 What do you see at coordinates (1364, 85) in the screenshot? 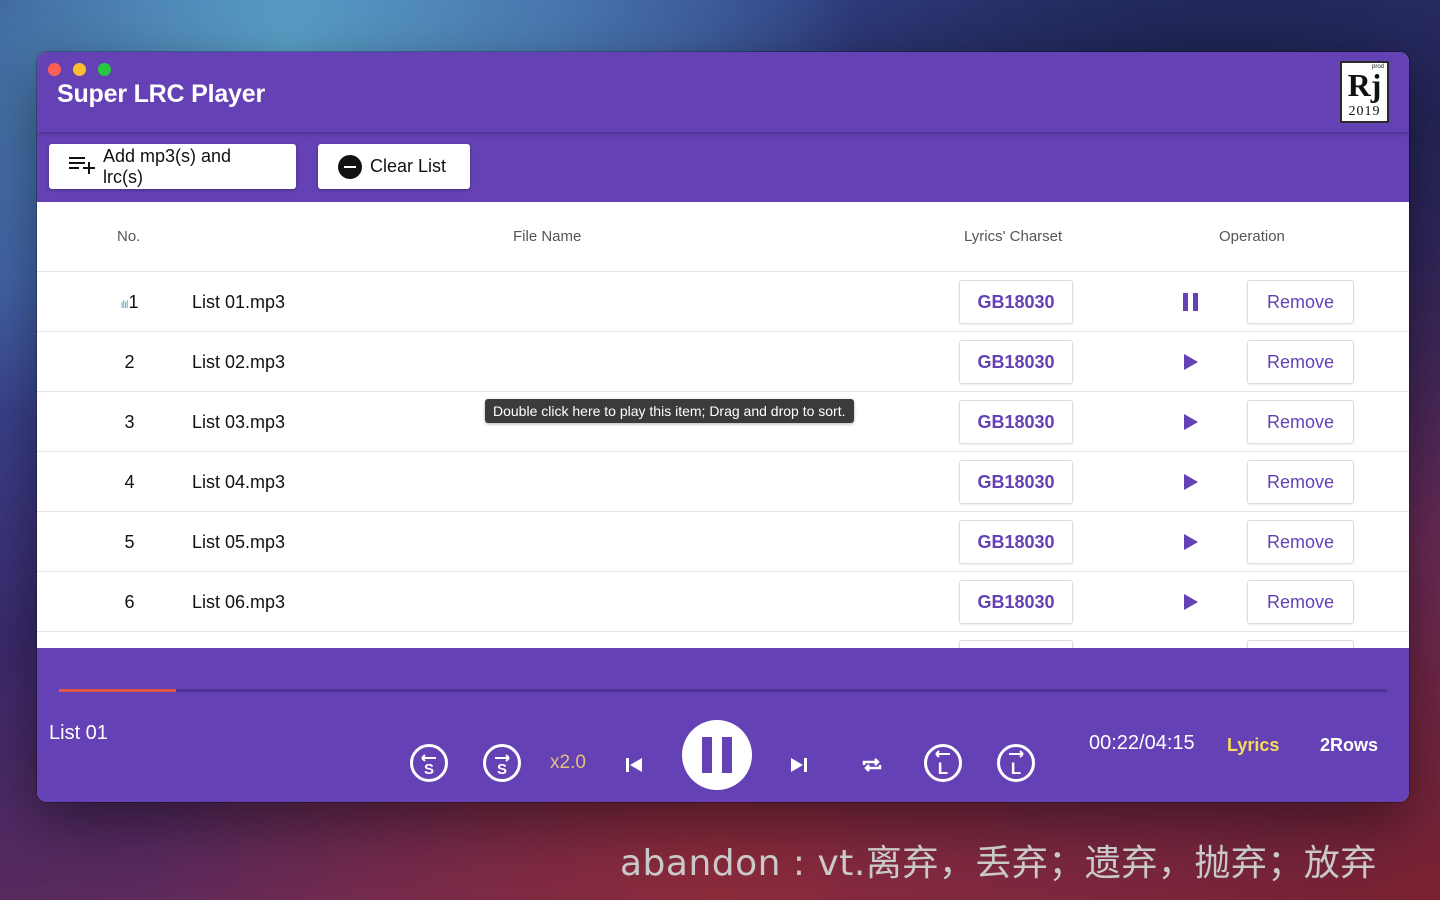
I see `logo-rj-text: Rj` at bounding box center [1364, 85].